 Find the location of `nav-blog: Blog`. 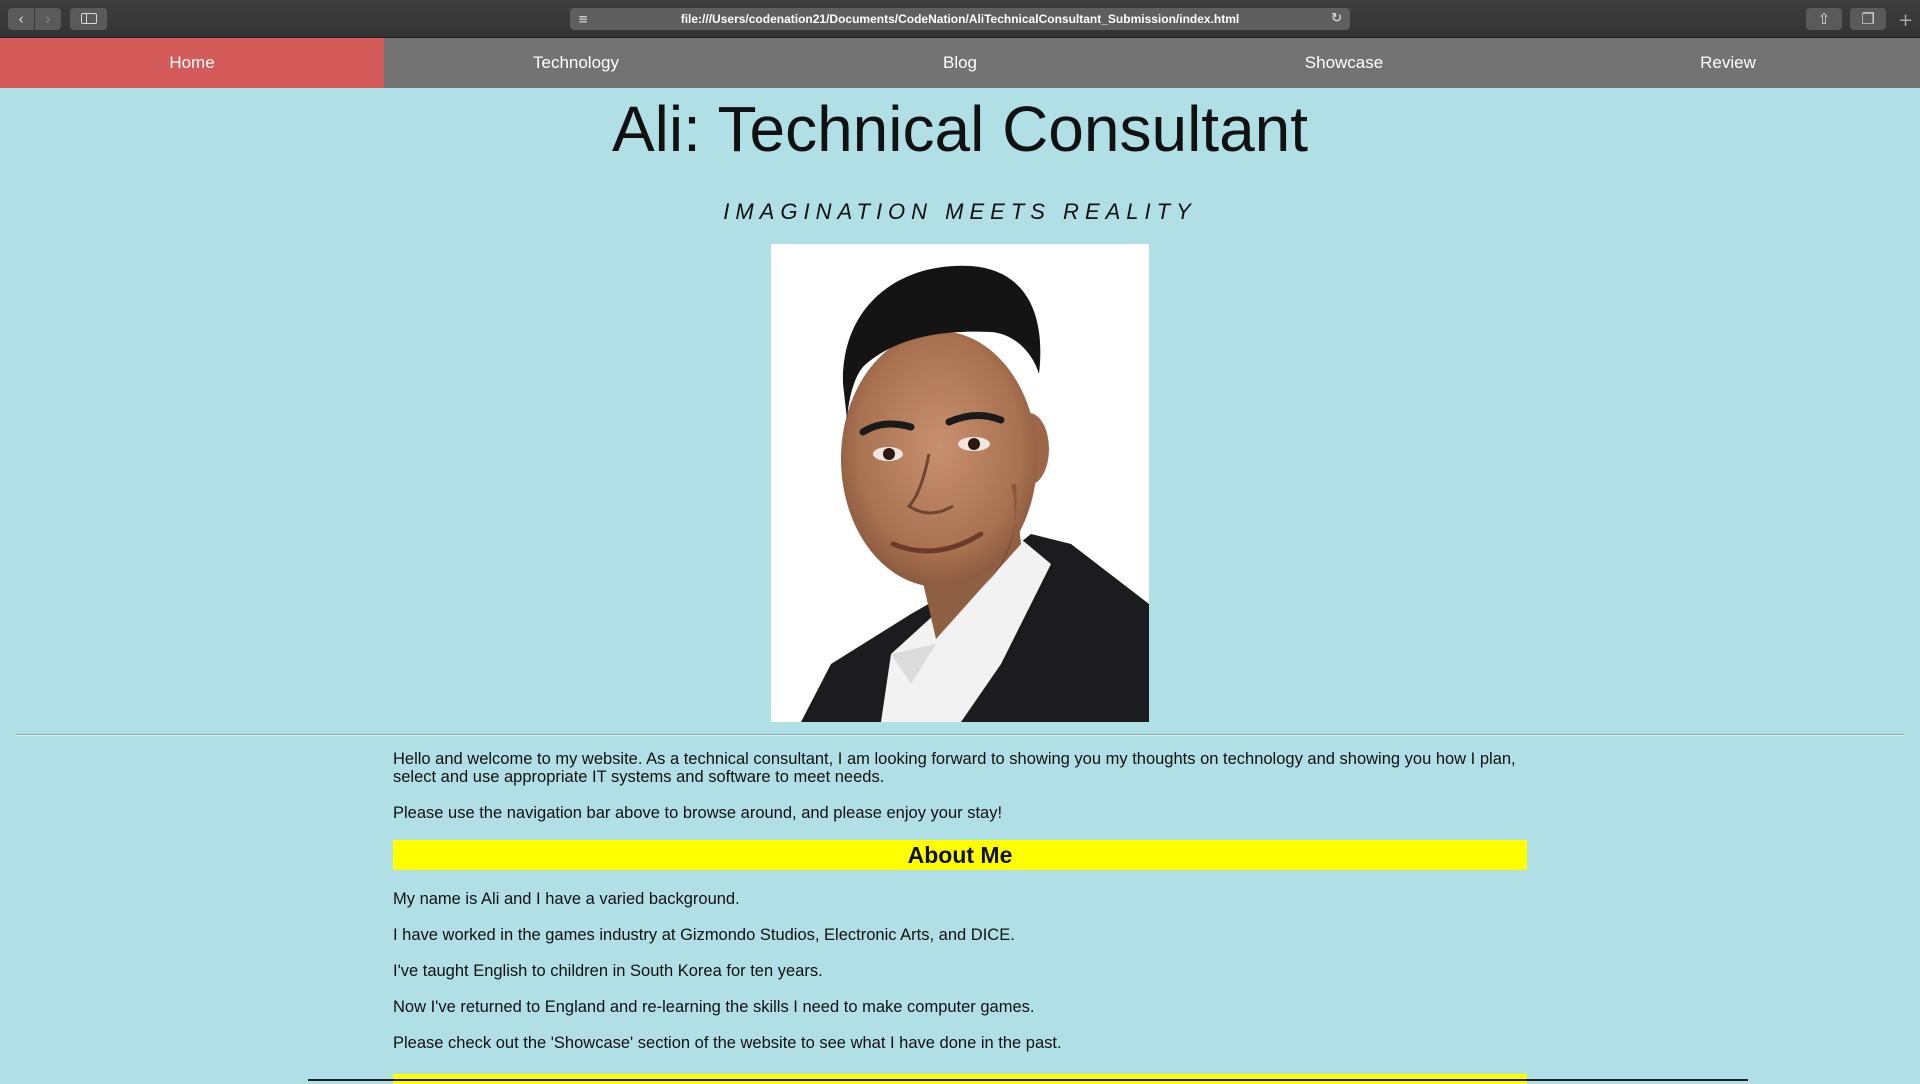

nav-blog: Blog is located at coordinates (960, 63).